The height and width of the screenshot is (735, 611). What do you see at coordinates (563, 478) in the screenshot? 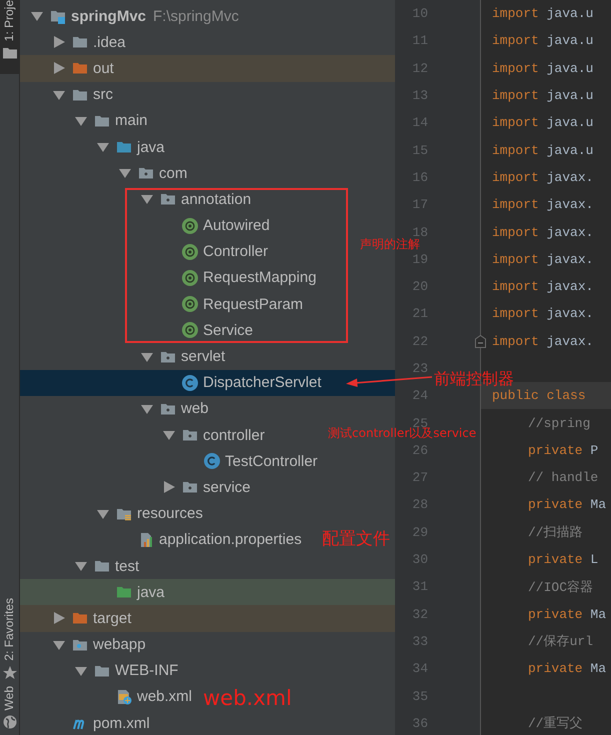
I see `code-token: // handle` at bounding box center [563, 478].